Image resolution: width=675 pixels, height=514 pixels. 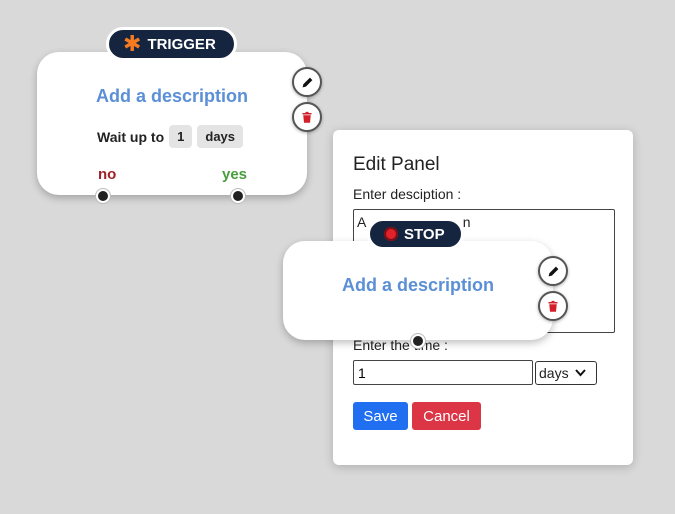 What do you see at coordinates (446, 416) in the screenshot?
I see `cancel-button: Cancel` at bounding box center [446, 416].